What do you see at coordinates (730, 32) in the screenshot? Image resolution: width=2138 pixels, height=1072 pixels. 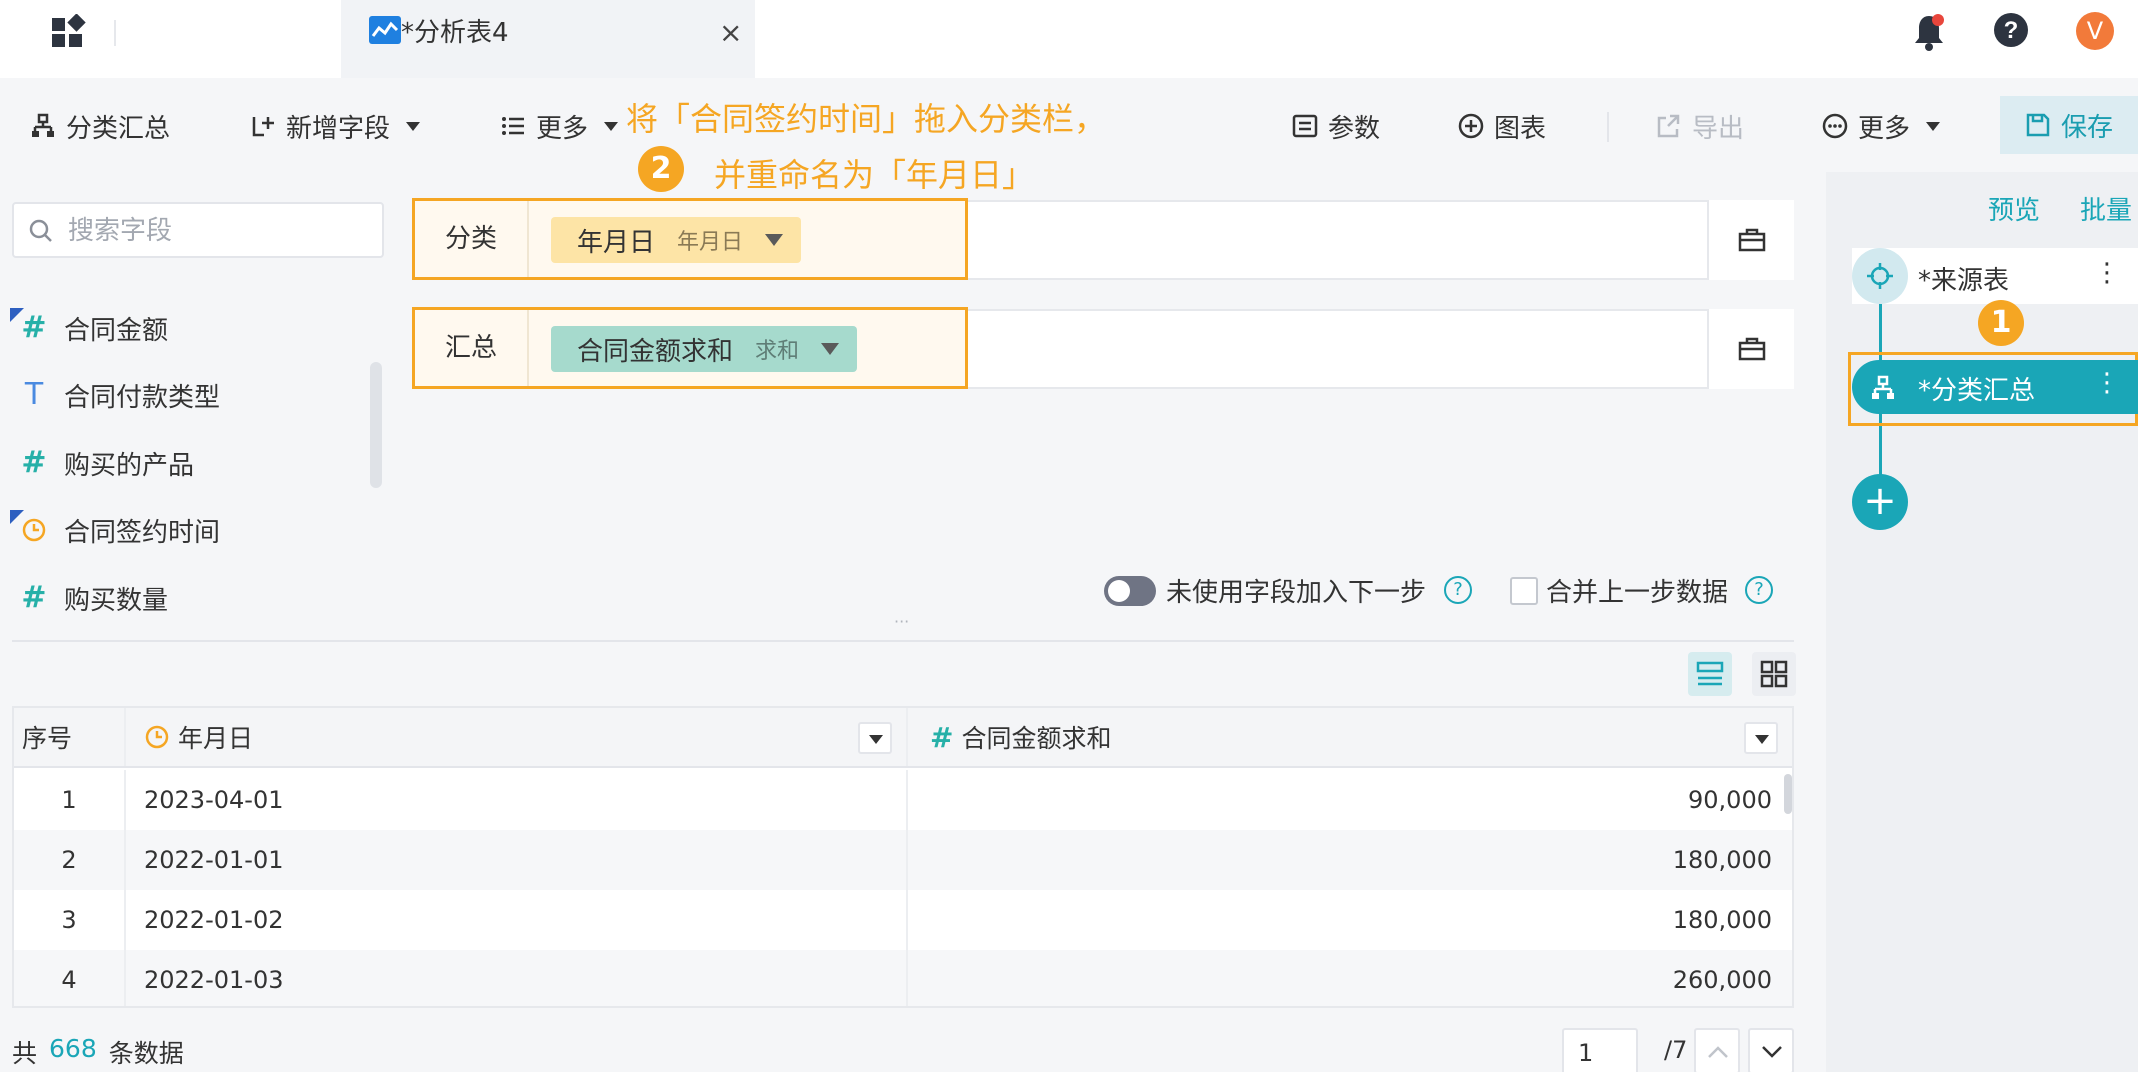 I see `close-icon: ×` at bounding box center [730, 32].